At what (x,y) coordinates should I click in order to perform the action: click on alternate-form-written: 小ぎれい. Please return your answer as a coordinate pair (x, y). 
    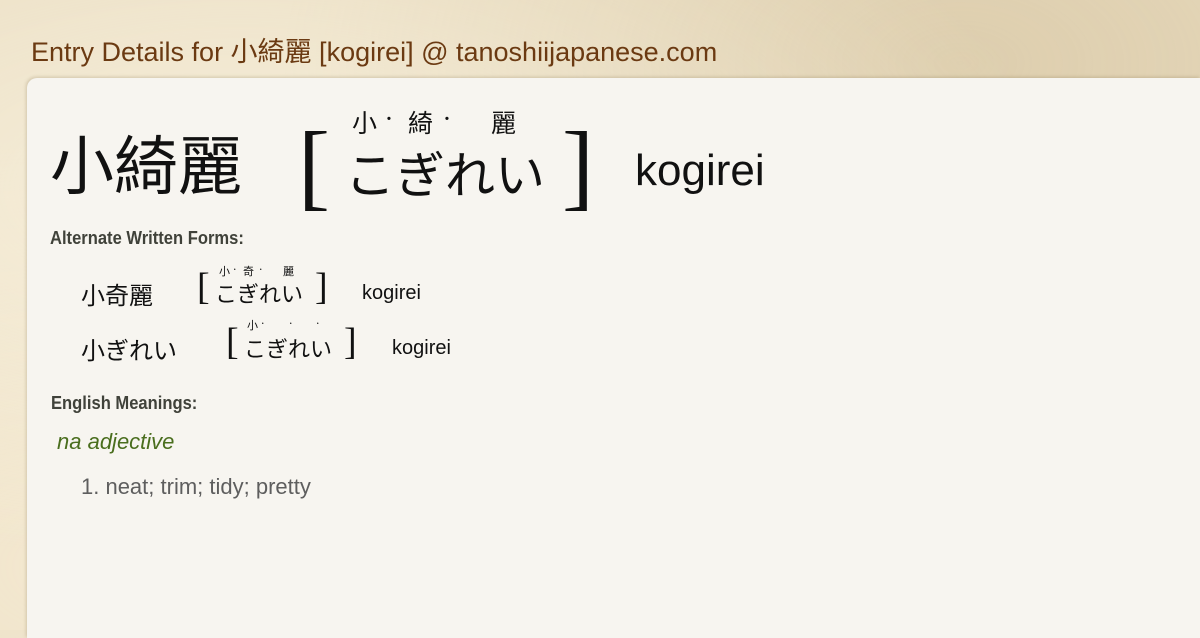
    Looking at the image, I should click on (129, 351).